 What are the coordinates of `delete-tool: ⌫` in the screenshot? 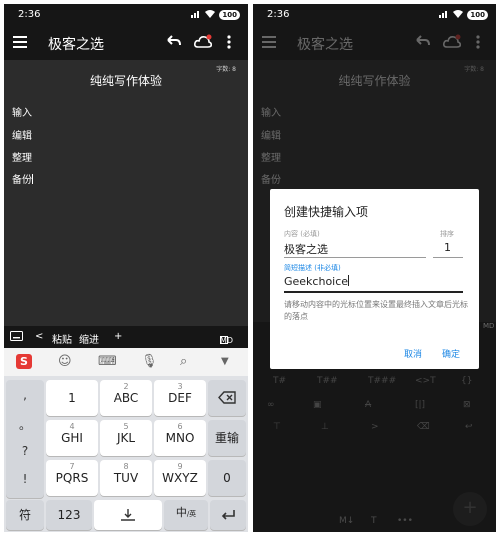 It's located at (423, 427).